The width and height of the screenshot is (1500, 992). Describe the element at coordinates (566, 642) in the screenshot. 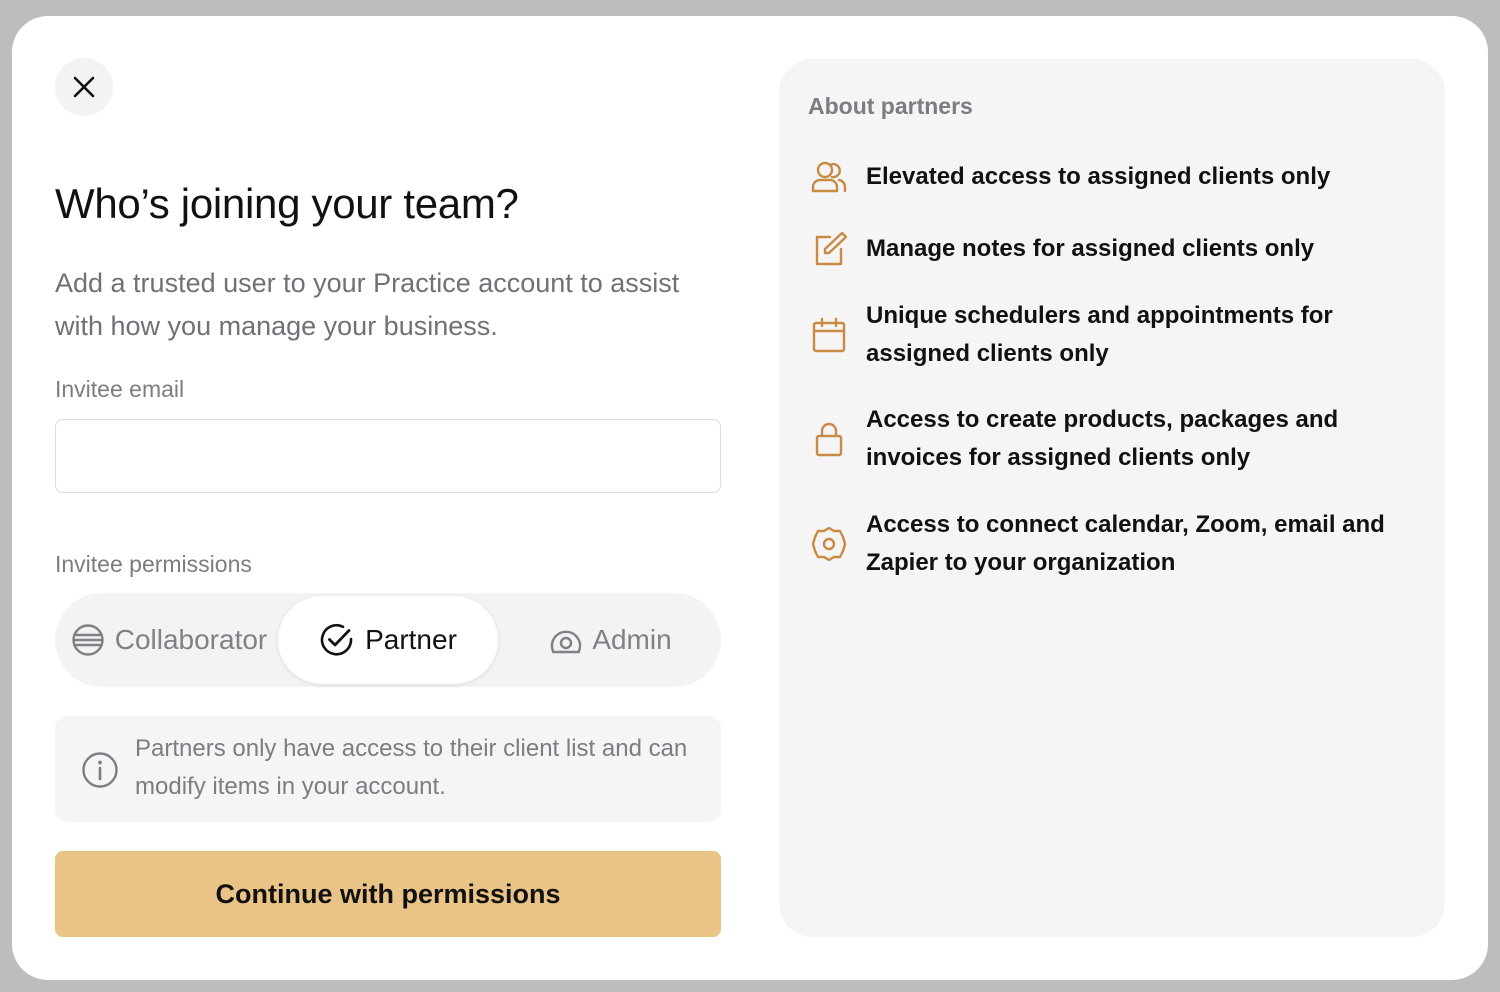

I see `user-circle-icon` at that location.